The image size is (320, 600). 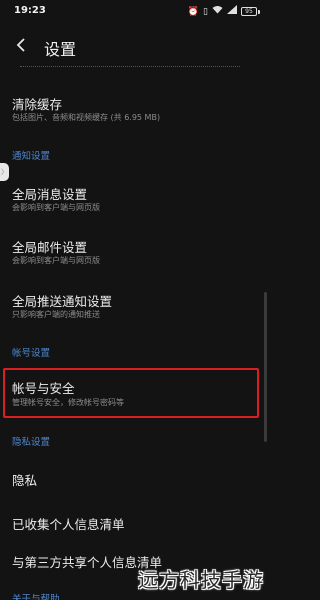 I want to click on global-mail-subtitle: 会影响到客户端与网页版, so click(x=56, y=260).